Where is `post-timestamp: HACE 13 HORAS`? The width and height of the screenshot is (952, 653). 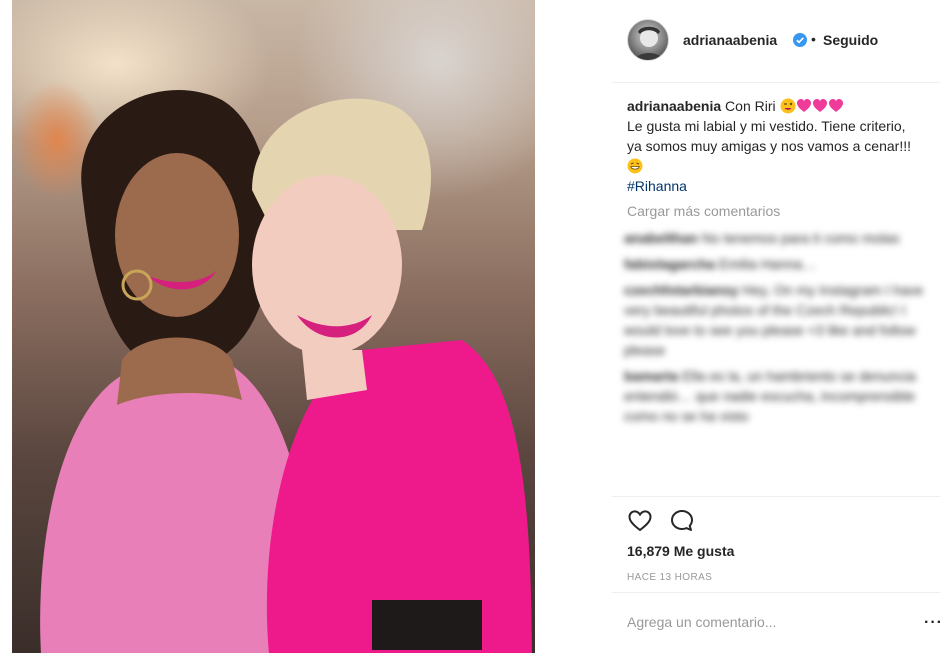 post-timestamp: HACE 13 HORAS is located at coordinates (669, 577).